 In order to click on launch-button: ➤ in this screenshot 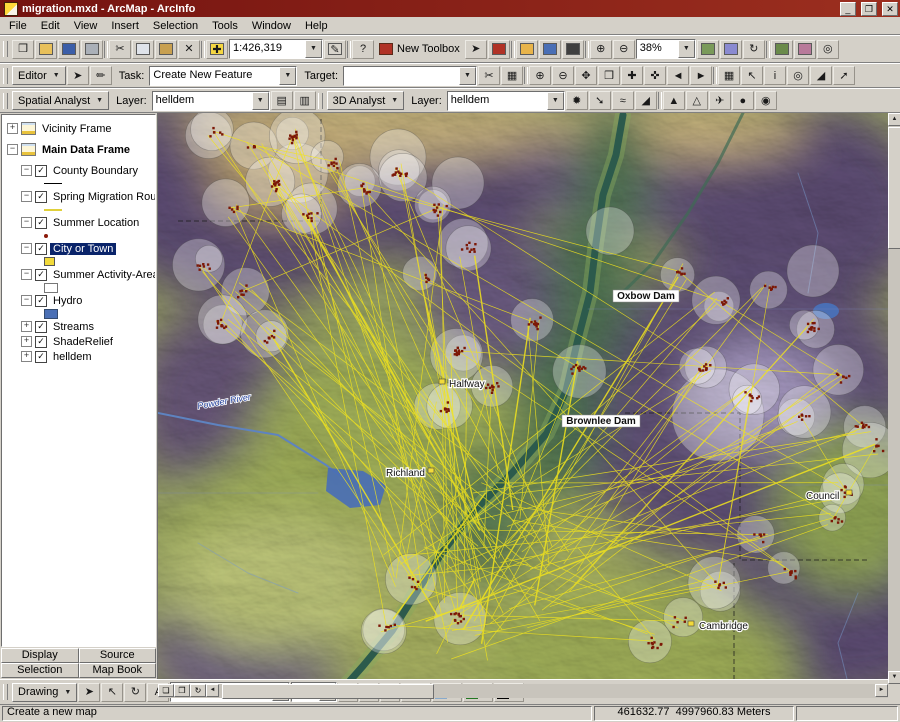, I will do `click(475, 49)`.